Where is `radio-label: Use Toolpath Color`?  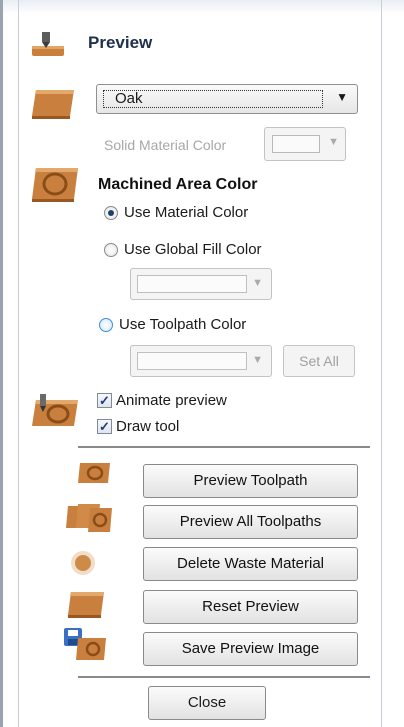 radio-label: Use Toolpath Color is located at coordinates (183, 324).